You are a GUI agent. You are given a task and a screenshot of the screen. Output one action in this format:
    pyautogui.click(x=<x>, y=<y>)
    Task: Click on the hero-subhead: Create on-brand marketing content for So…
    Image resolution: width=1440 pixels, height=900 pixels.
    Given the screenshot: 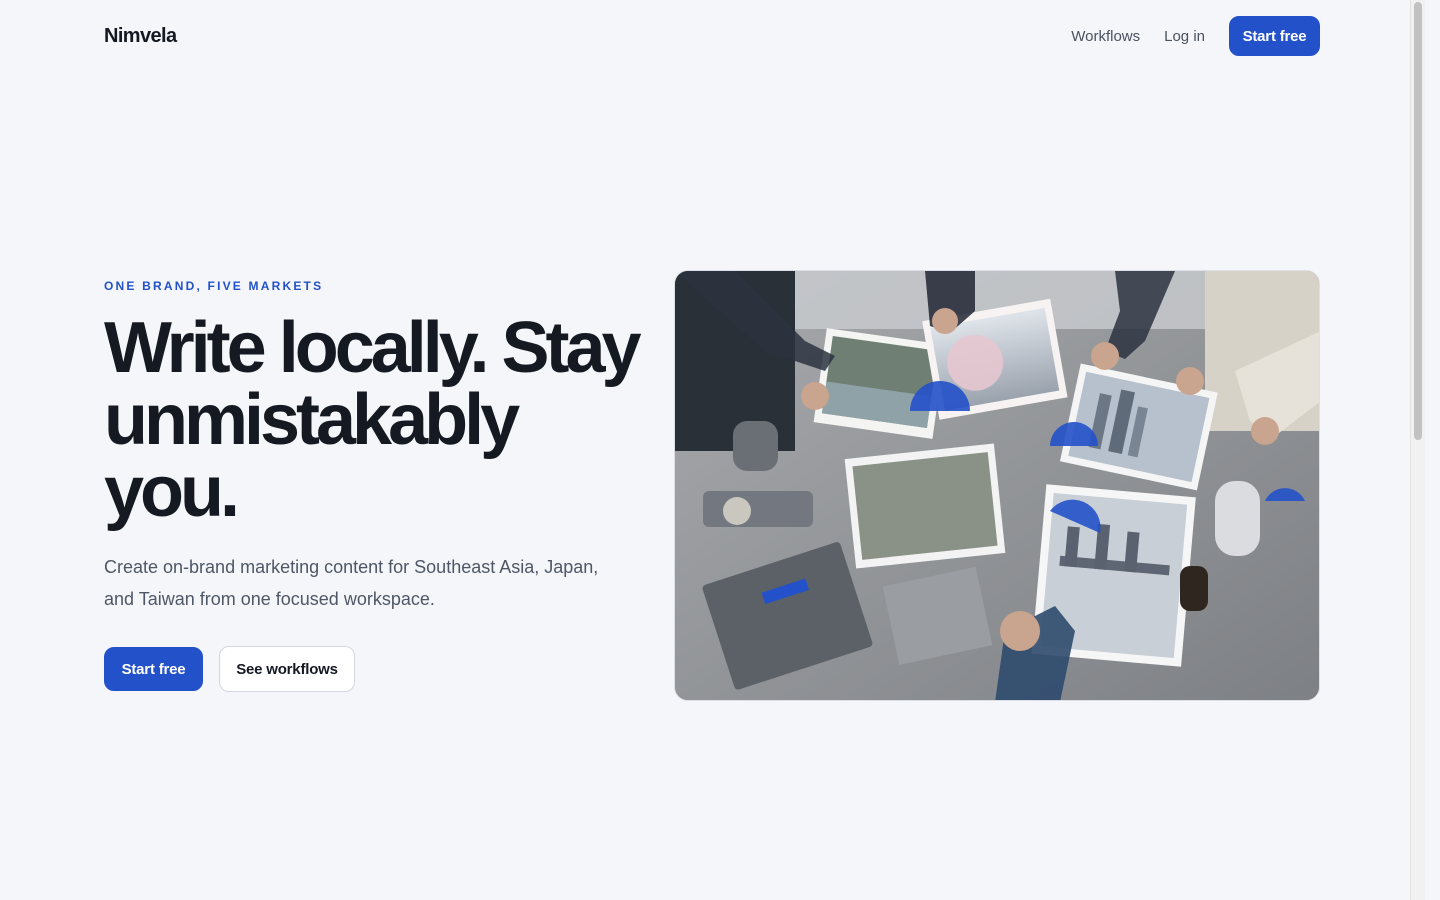 What is the action you would take?
    pyautogui.click(x=351, y=583)
    